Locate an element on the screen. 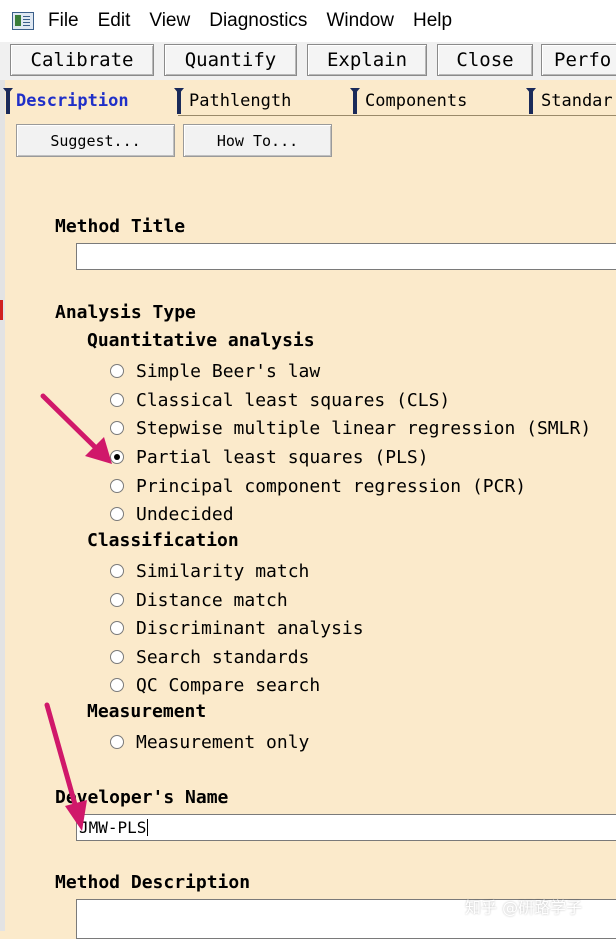  method-description-label: Method Description is located at coordinates (153, 882).